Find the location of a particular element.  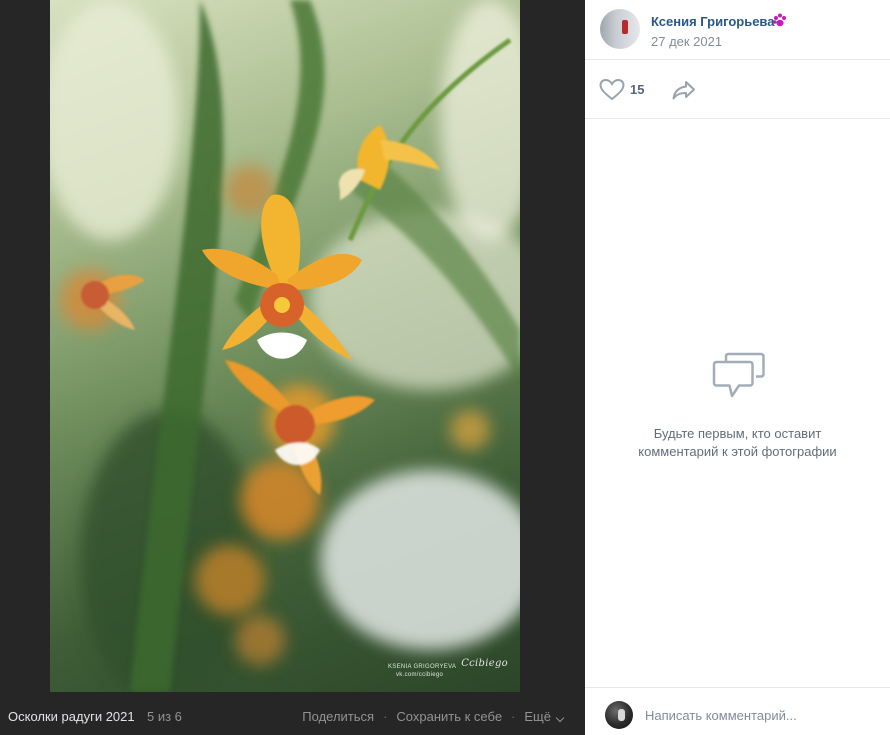

post-date: 27 дек 2021 is located at coordinates (687, 41).